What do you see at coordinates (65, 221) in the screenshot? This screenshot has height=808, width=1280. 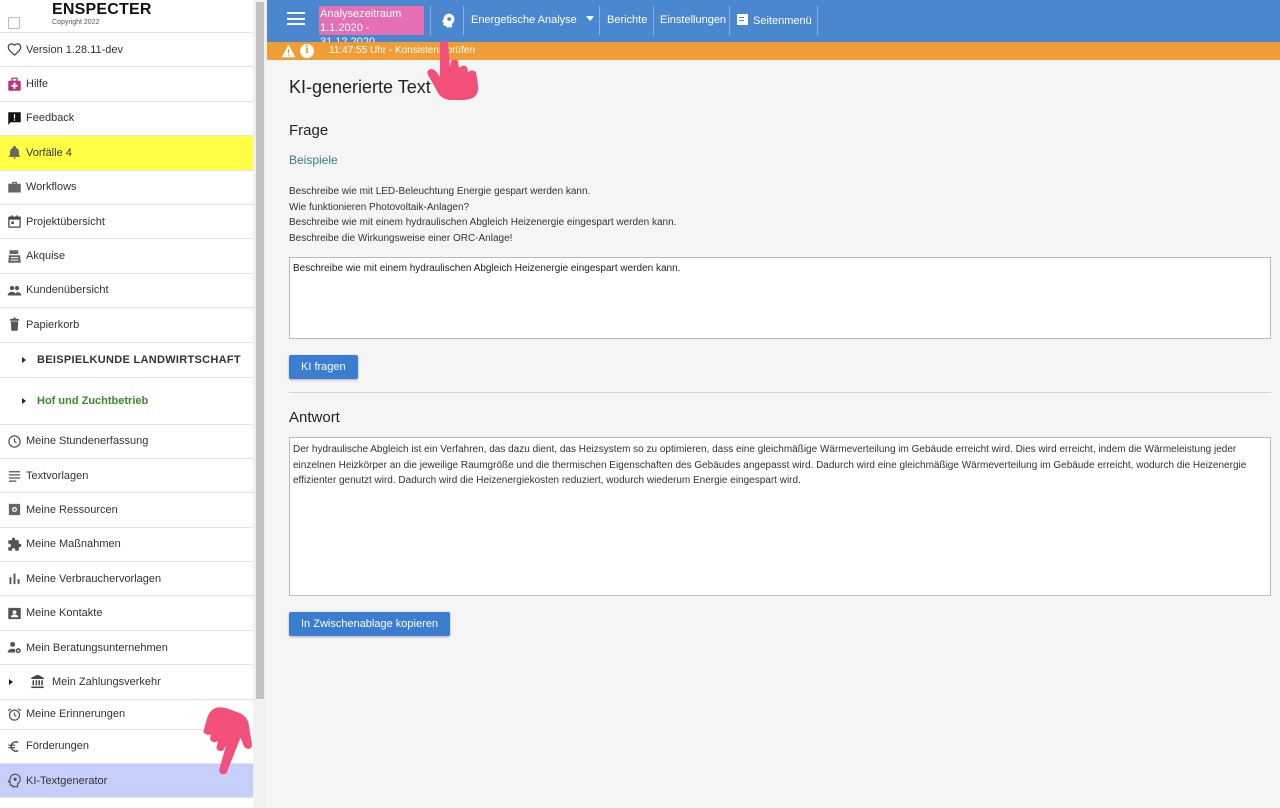 I see `sidebar-item-label: Projektübersicht` at bounding box center [65, 221].